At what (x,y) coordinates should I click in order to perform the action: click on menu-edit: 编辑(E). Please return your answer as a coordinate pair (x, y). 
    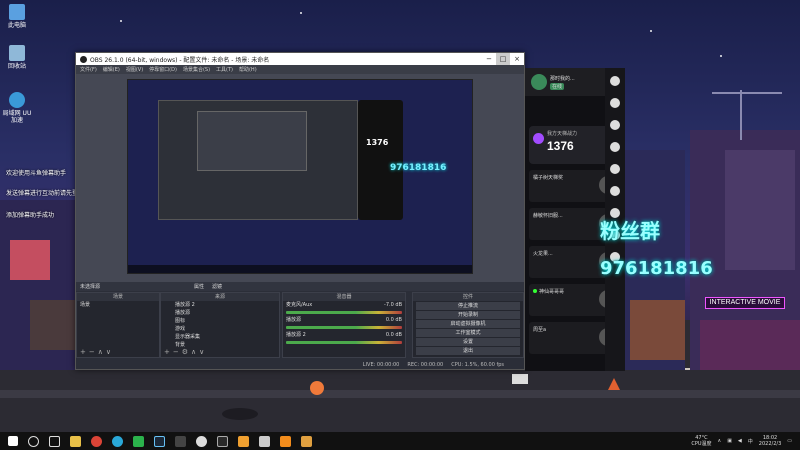
    Looking at the image, I should click on (111, 69).